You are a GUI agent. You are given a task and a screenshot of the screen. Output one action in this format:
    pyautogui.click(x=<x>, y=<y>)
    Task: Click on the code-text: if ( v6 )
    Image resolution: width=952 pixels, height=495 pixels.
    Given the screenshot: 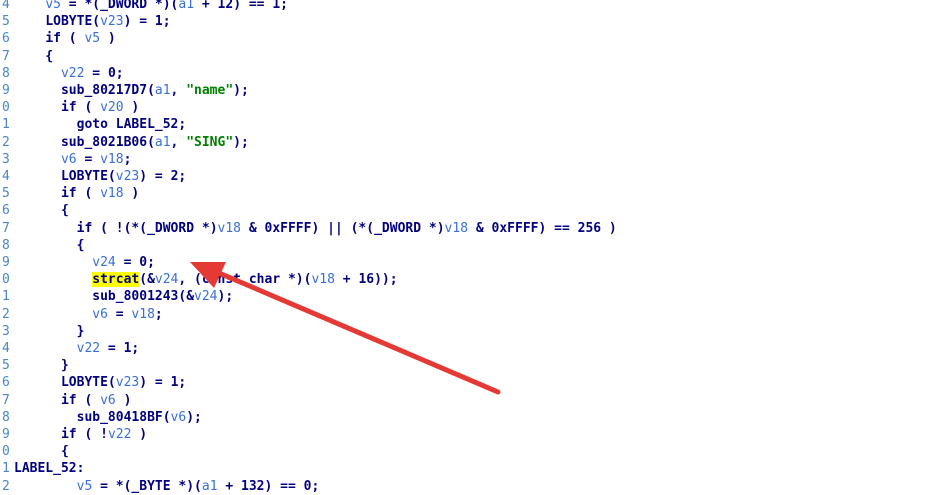 What is the action you would take?
    pyautogui.click(x=96, y=400)
    